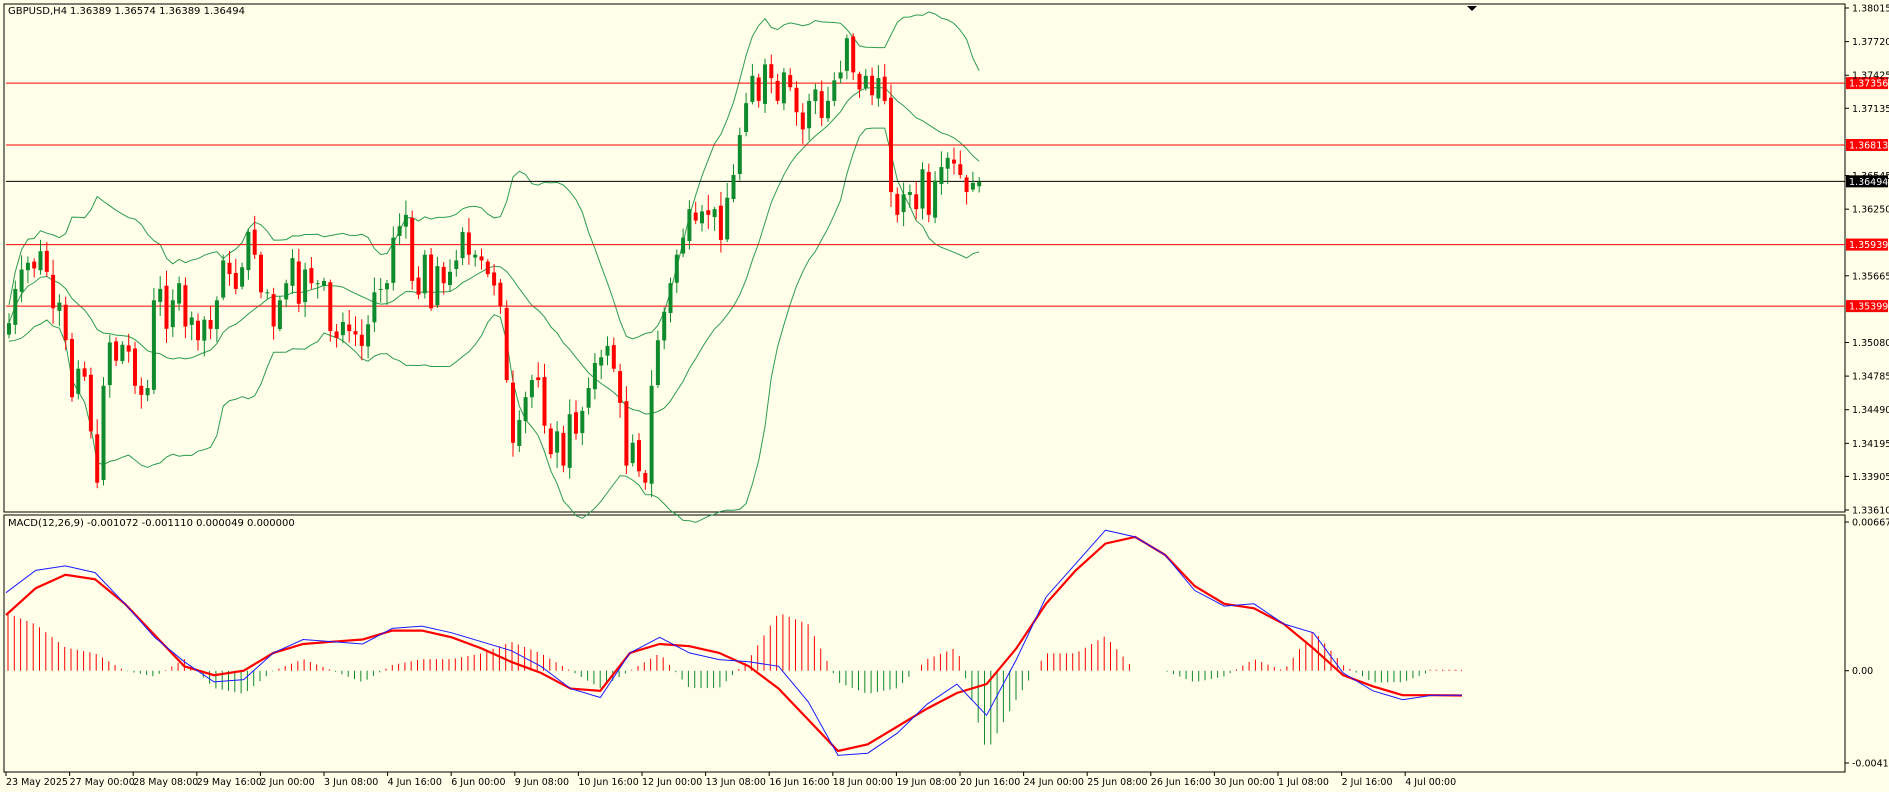 Image resolution: width=1889 pixels, height=792 pixels. I want to click on time-tick-label: 29 May 16:00, so click(229, 782).